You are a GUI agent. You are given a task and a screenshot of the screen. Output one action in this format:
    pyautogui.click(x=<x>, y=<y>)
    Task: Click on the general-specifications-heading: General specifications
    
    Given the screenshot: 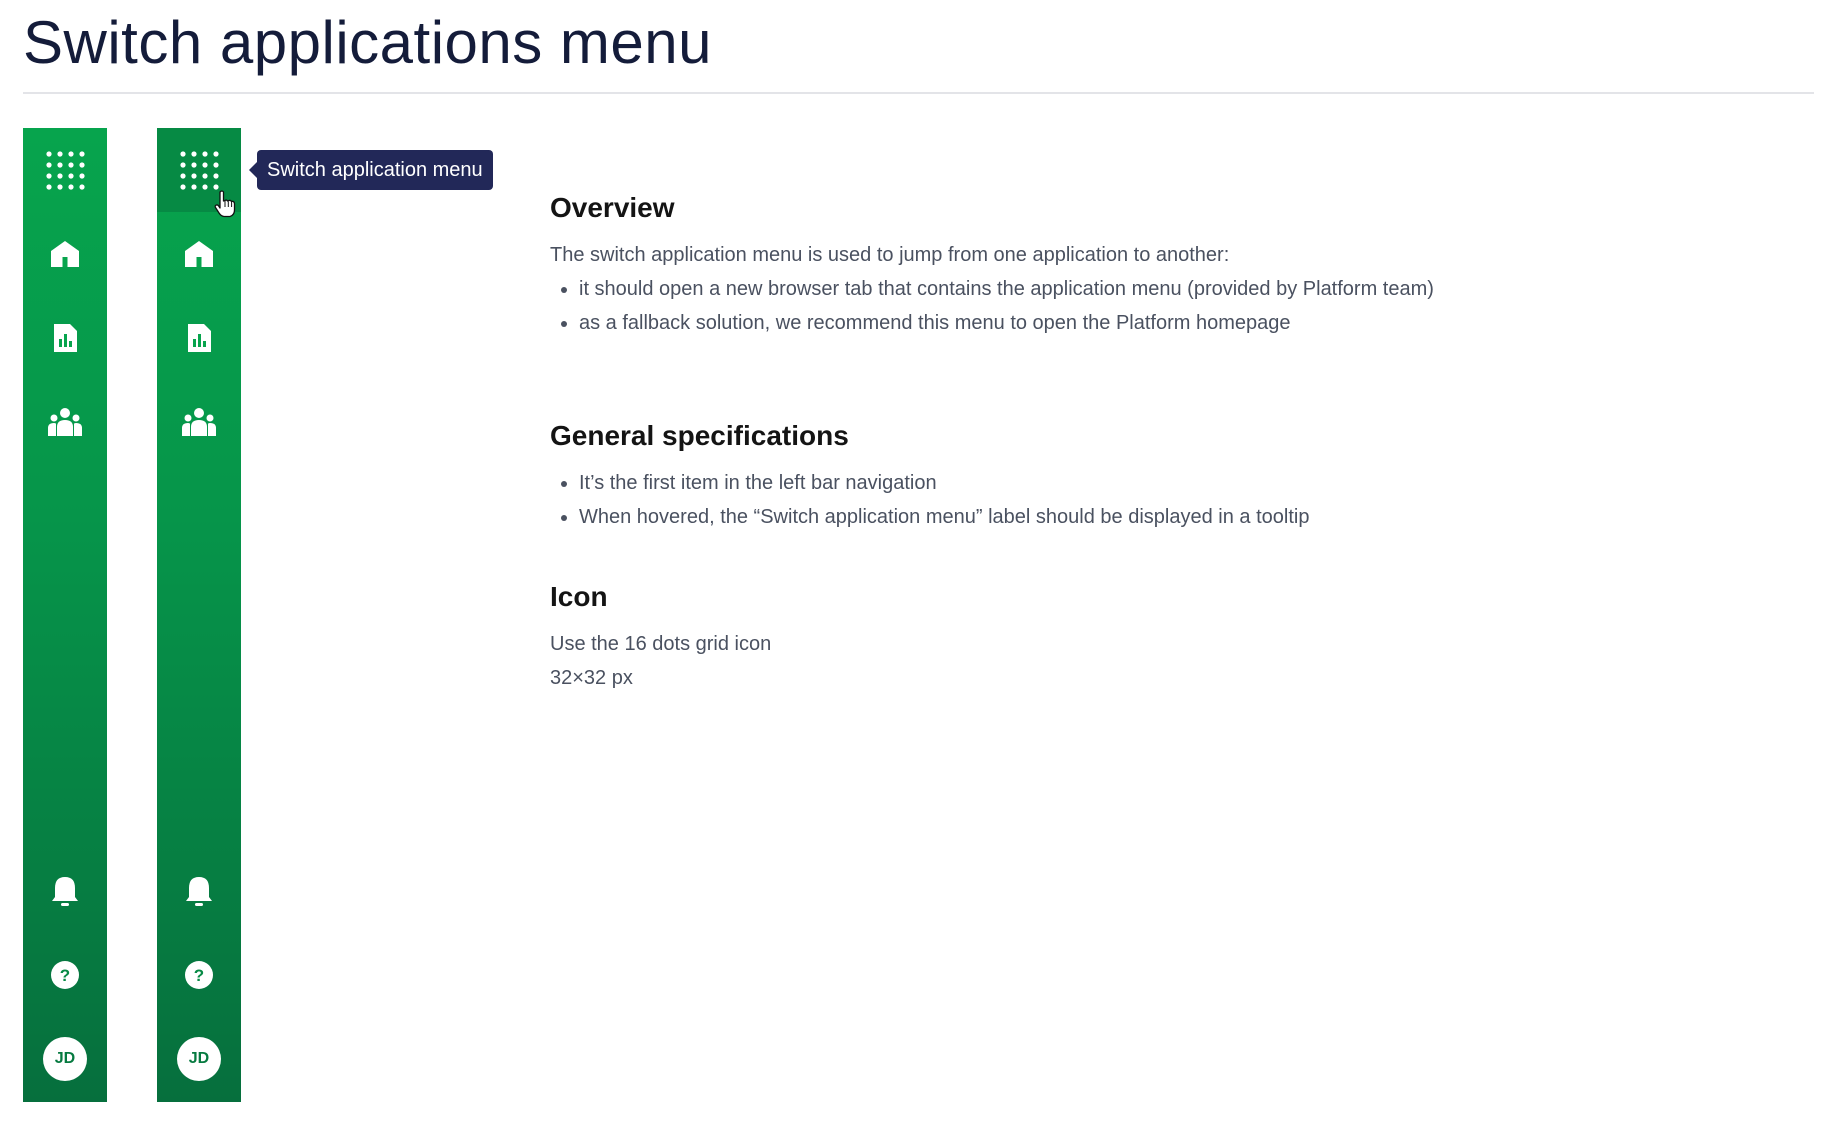 What is the action you would take?
    pyautogui.click(x=699, y=435)
    